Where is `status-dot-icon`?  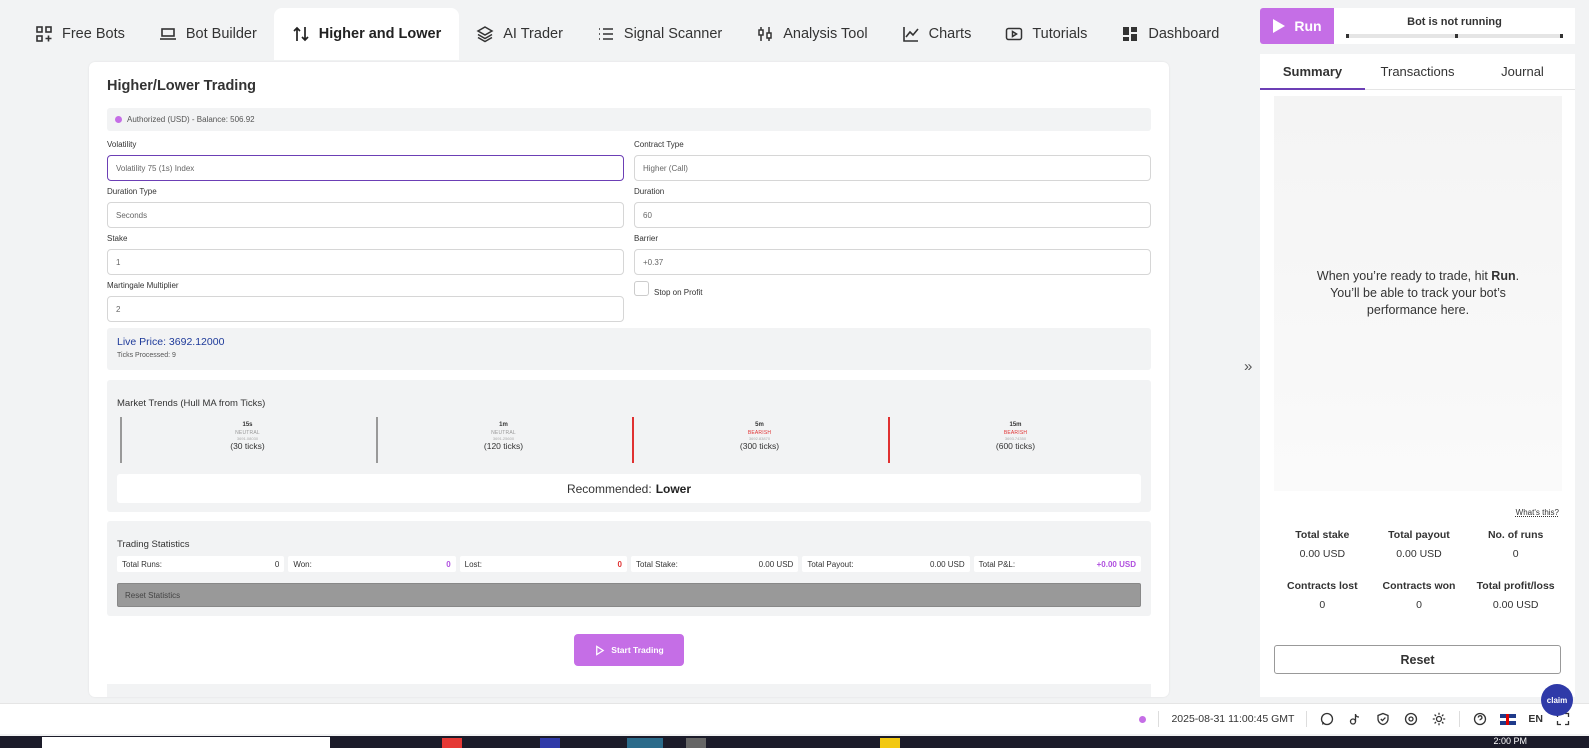
status-dot-icon is located at coordinates (118, 119).